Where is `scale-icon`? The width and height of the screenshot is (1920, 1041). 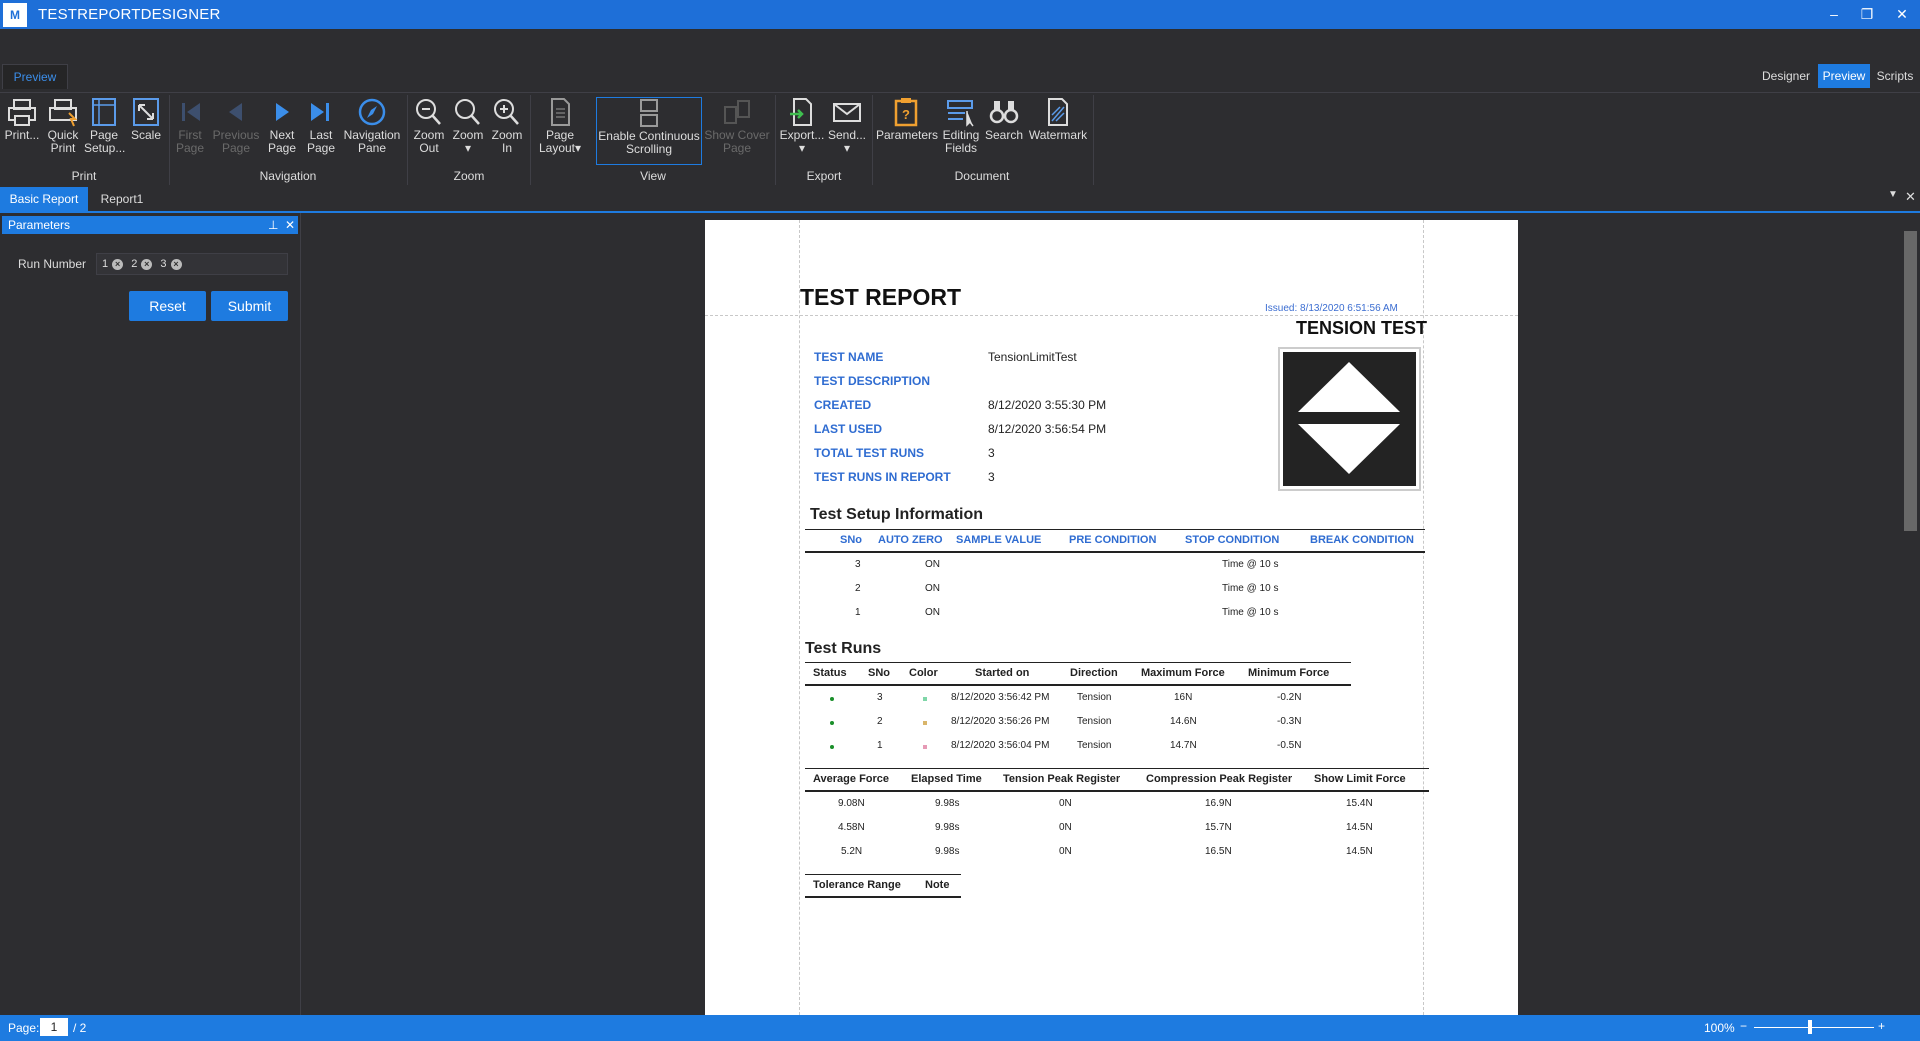 scale-icon is located at coordinates (146, 112).